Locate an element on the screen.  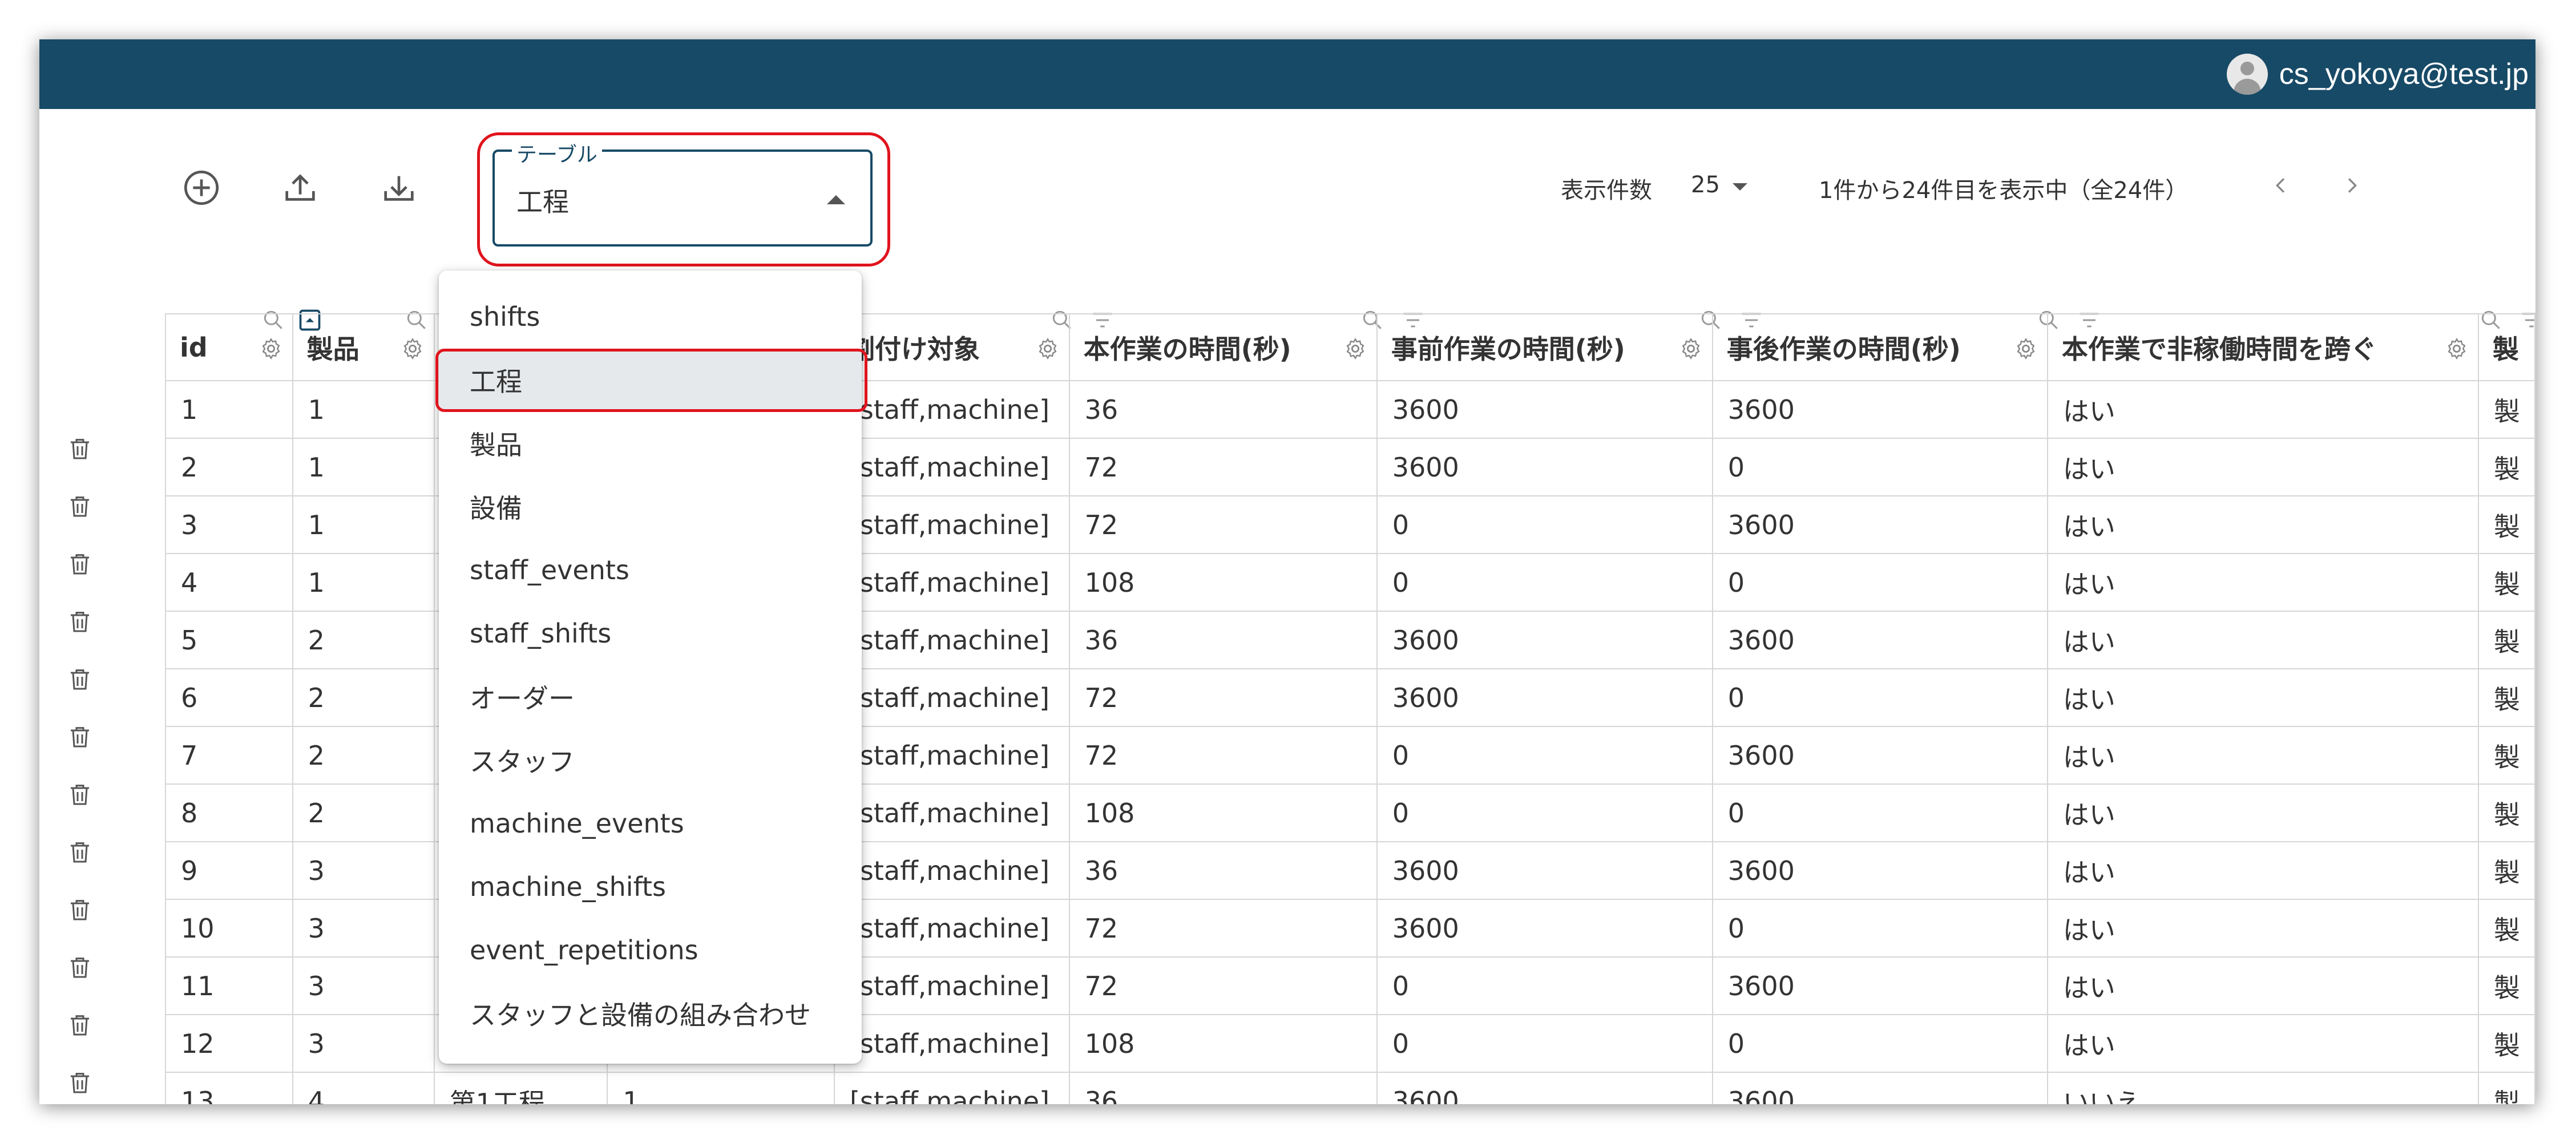
previous-page-button is located at coordinates (2281, 185).